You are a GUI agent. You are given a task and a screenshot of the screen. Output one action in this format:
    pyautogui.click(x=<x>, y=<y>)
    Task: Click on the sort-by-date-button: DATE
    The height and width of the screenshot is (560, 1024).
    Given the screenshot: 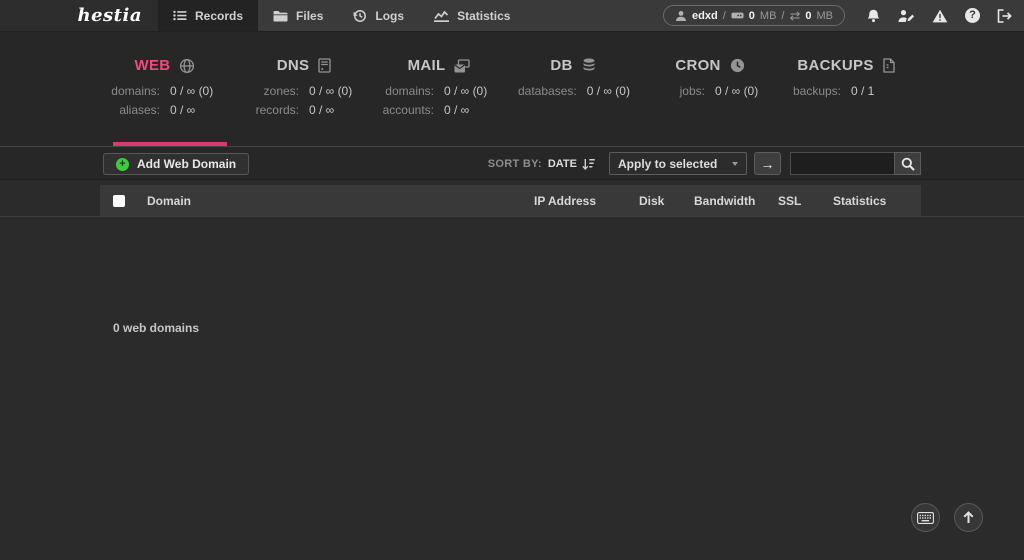 What is the action you would take?
    pyautogui.click(x=571, y=164)
    